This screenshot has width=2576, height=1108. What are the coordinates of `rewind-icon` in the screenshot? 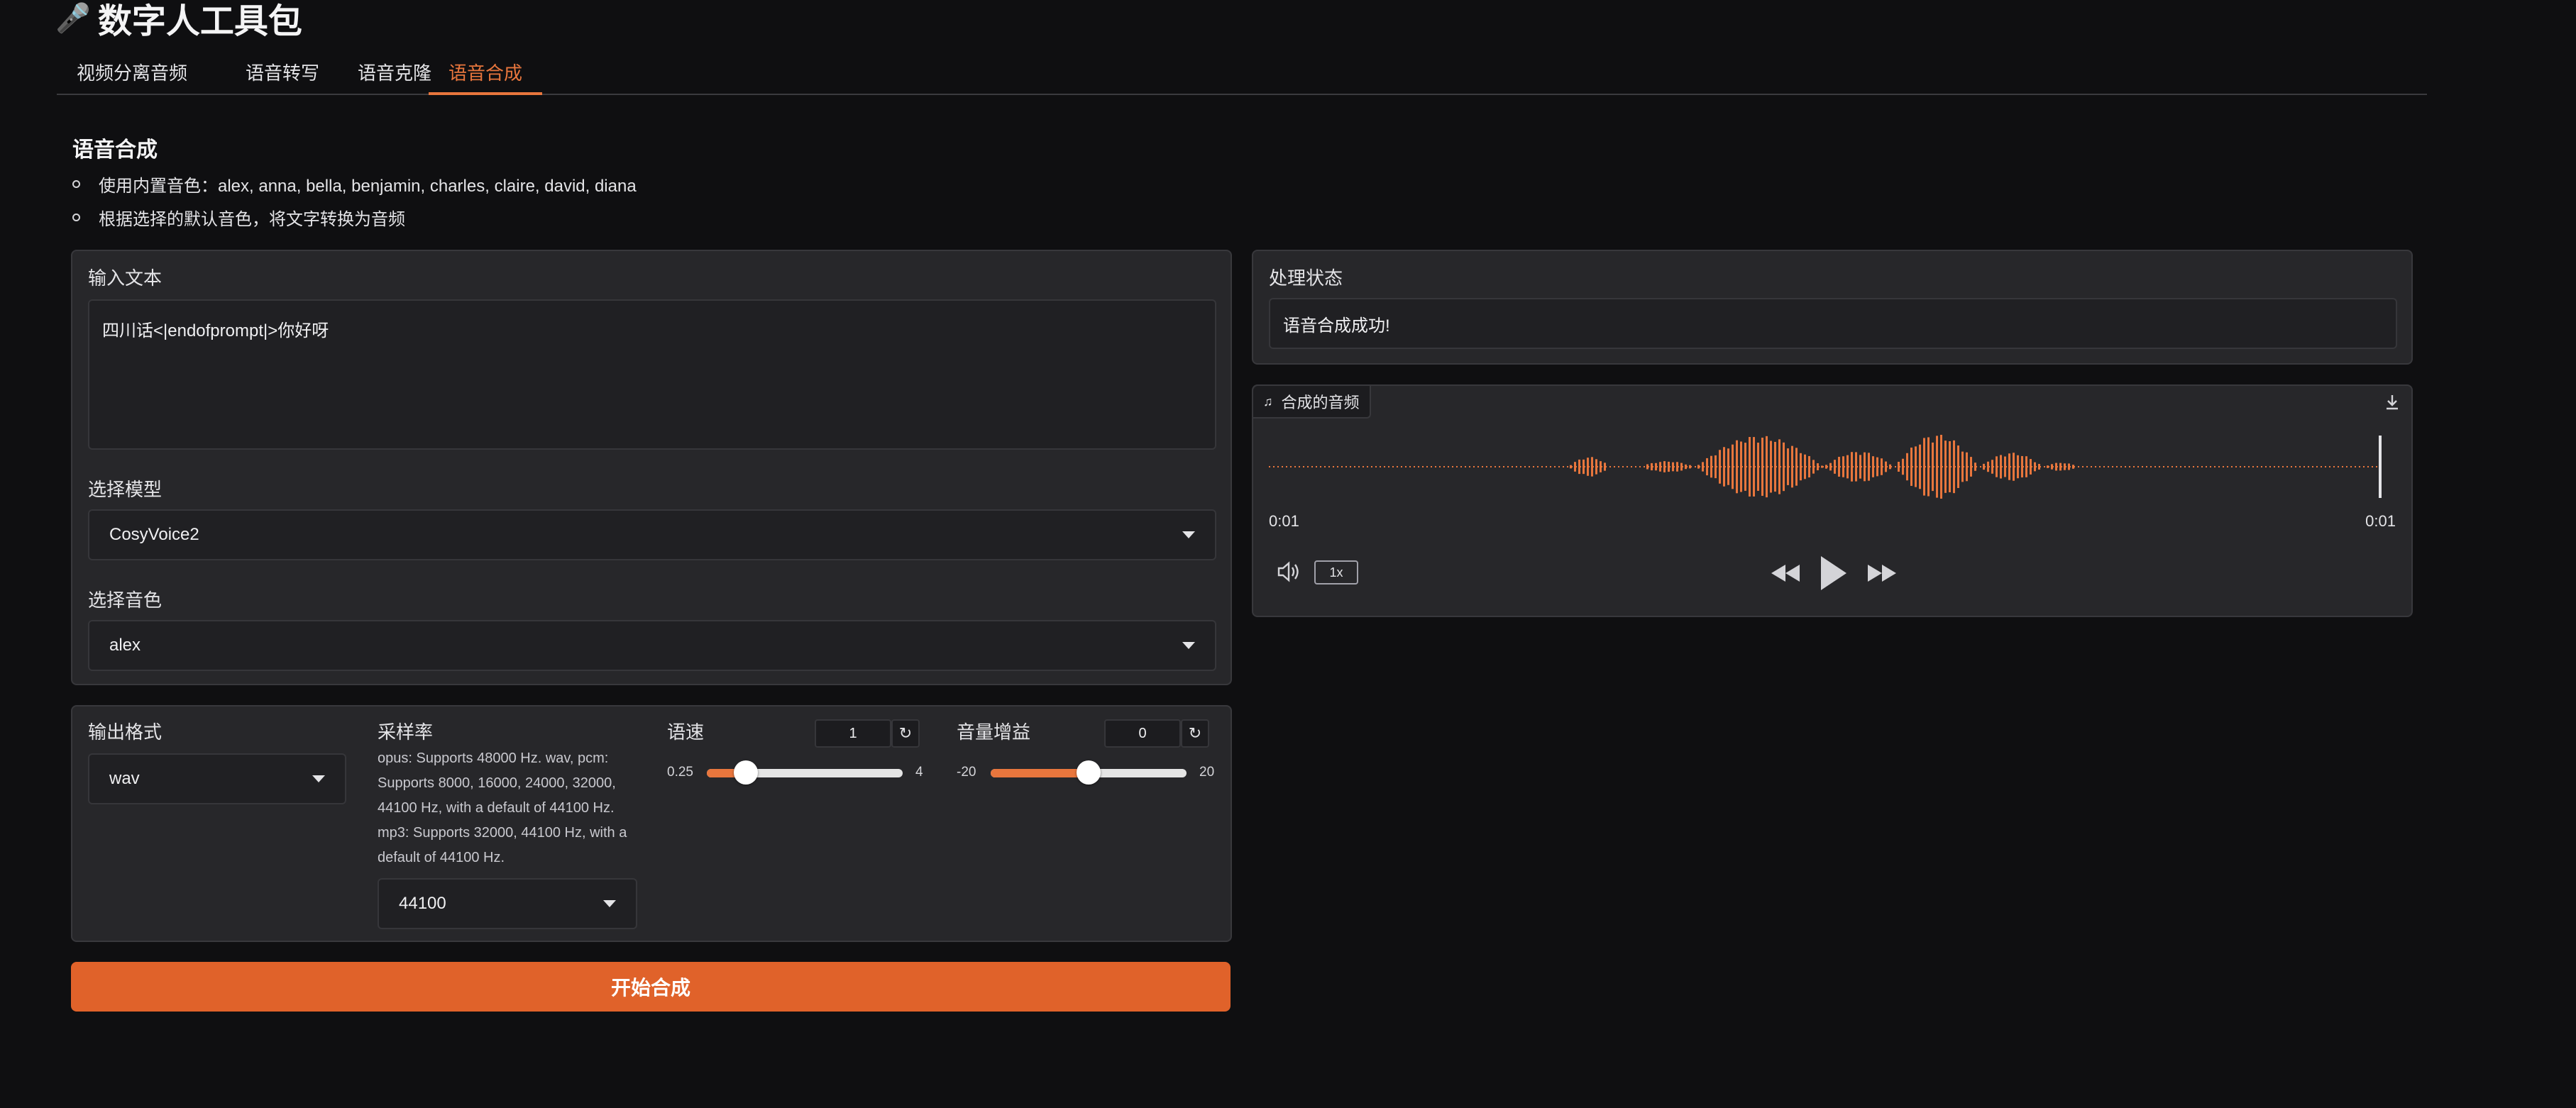 It's located at (1785, 573).